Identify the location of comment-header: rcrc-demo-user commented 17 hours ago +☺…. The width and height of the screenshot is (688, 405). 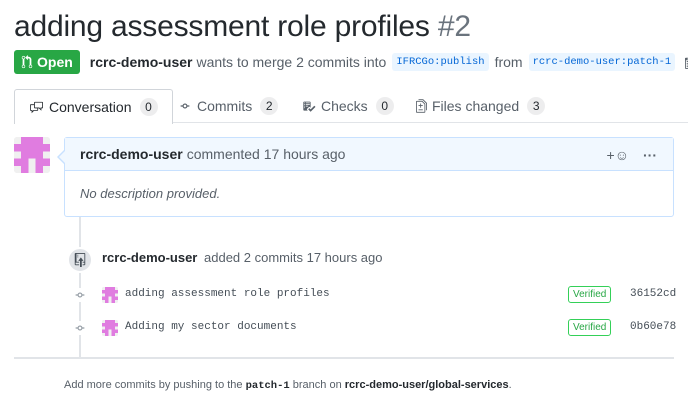
(369, 154).